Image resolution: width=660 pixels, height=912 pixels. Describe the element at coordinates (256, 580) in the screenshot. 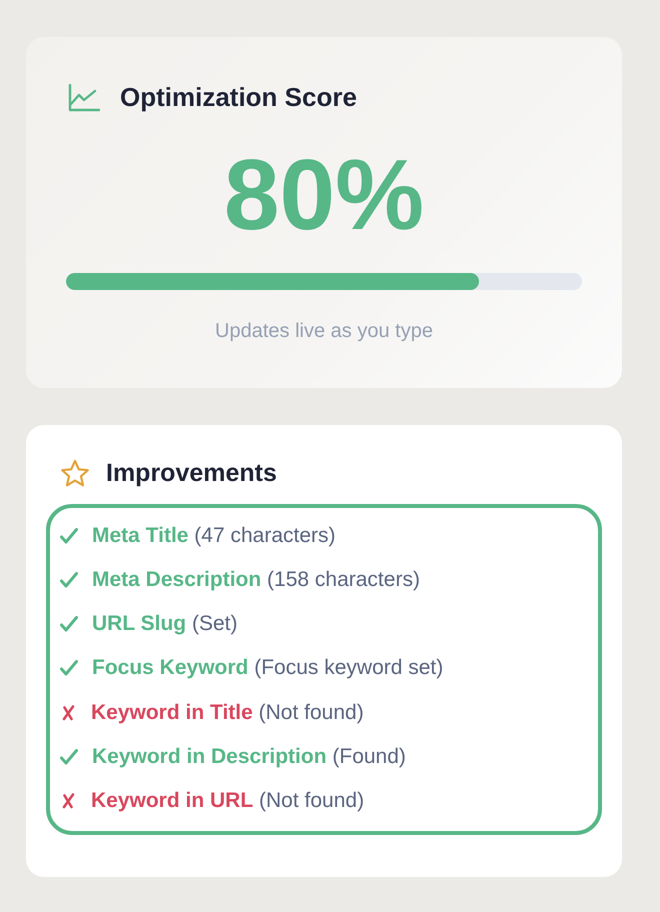

I see `check-result-text: Meta Description (158 characters)` at that location.